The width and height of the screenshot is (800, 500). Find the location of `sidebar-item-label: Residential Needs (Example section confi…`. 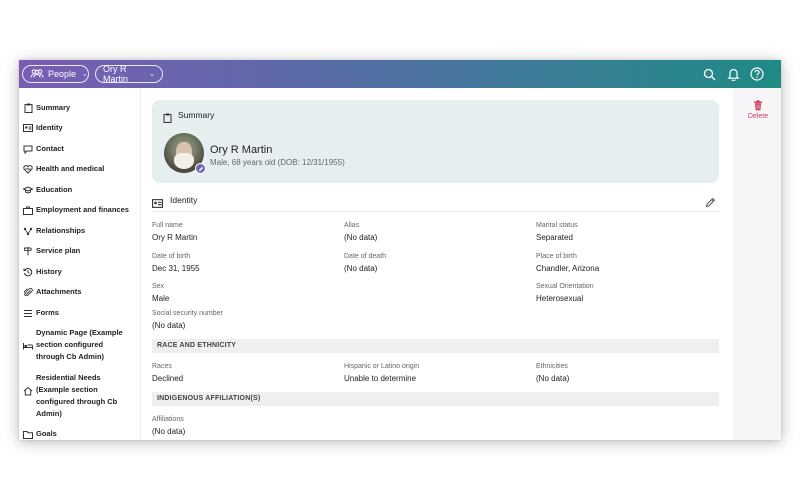

sidebar-item-label: Residential Needs (Example section confi… is located at coordinates (77, 395).